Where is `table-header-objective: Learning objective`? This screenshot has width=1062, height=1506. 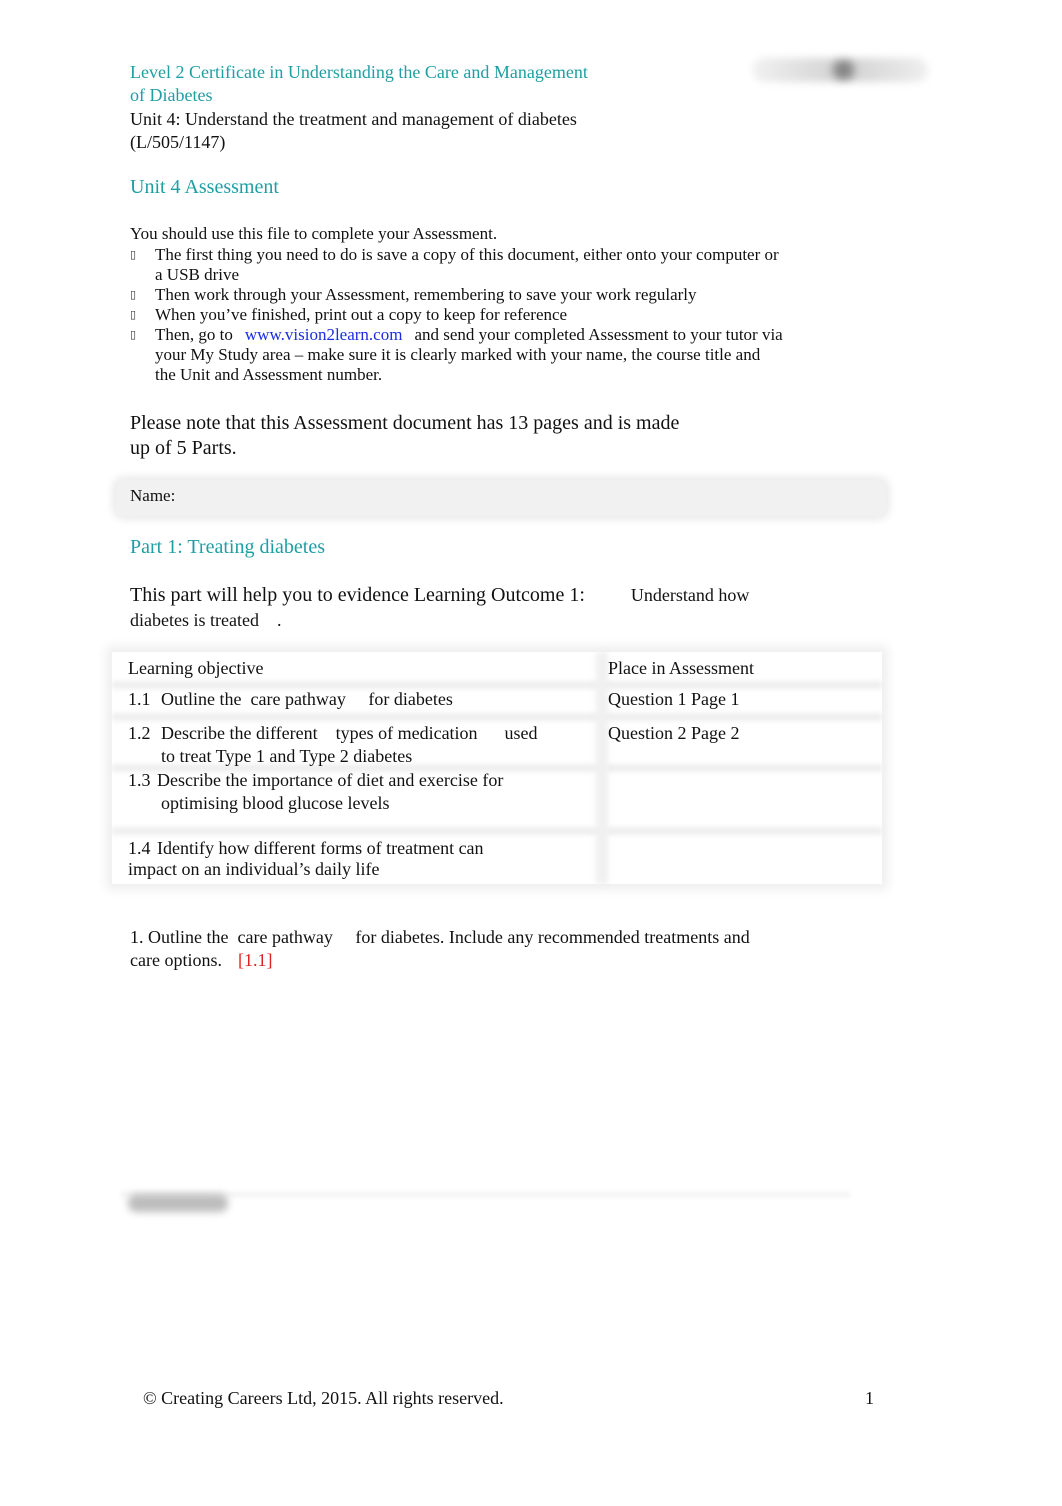
table-header-objective: Learning objective is located at coordinates (196, 668).